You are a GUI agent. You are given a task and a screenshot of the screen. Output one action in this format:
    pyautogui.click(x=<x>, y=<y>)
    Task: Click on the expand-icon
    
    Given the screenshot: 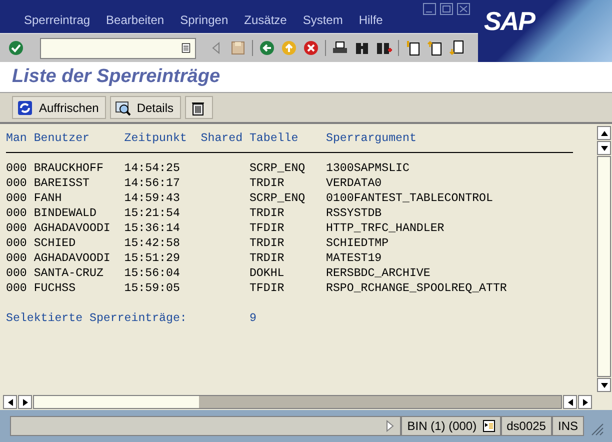 What is the action you would take?
    pyautogui.click(x=390, y=426)
    